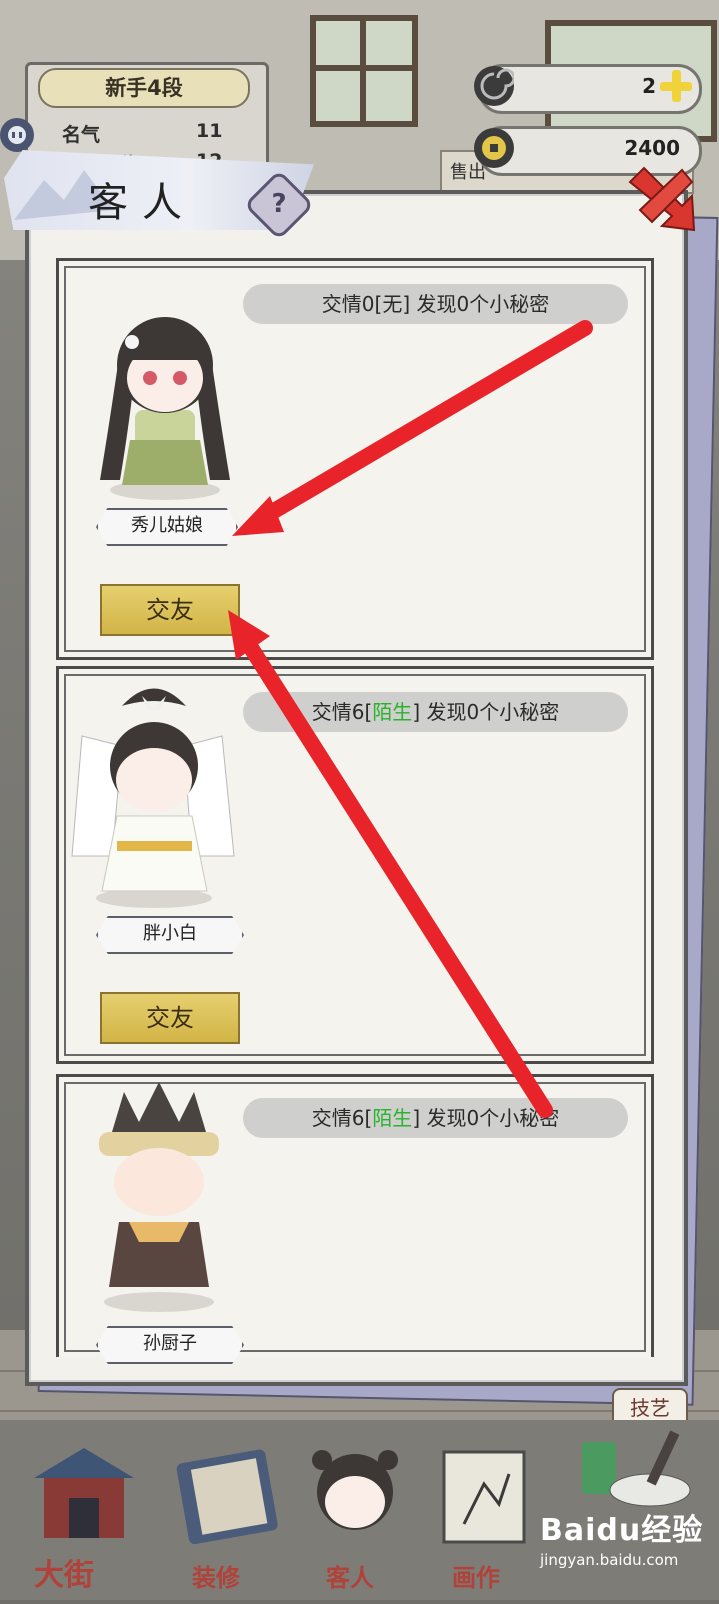 This screenshot has height=1604, width=719. Describe the element at coordinates (84, 1493) in the screenshot. I see `street-gate-icon` at that location.